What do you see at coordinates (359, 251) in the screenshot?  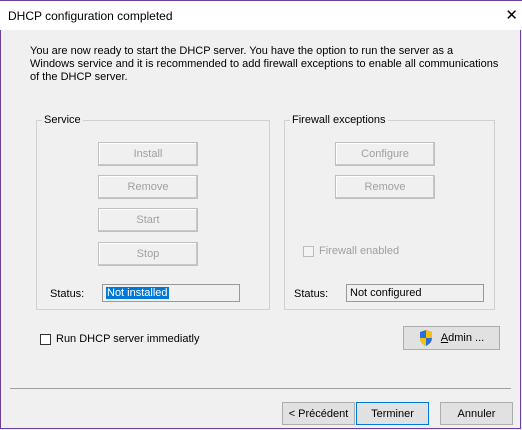 I see `firewall-enabled-label: Firewall enabled` at bounding box center [359, 251].